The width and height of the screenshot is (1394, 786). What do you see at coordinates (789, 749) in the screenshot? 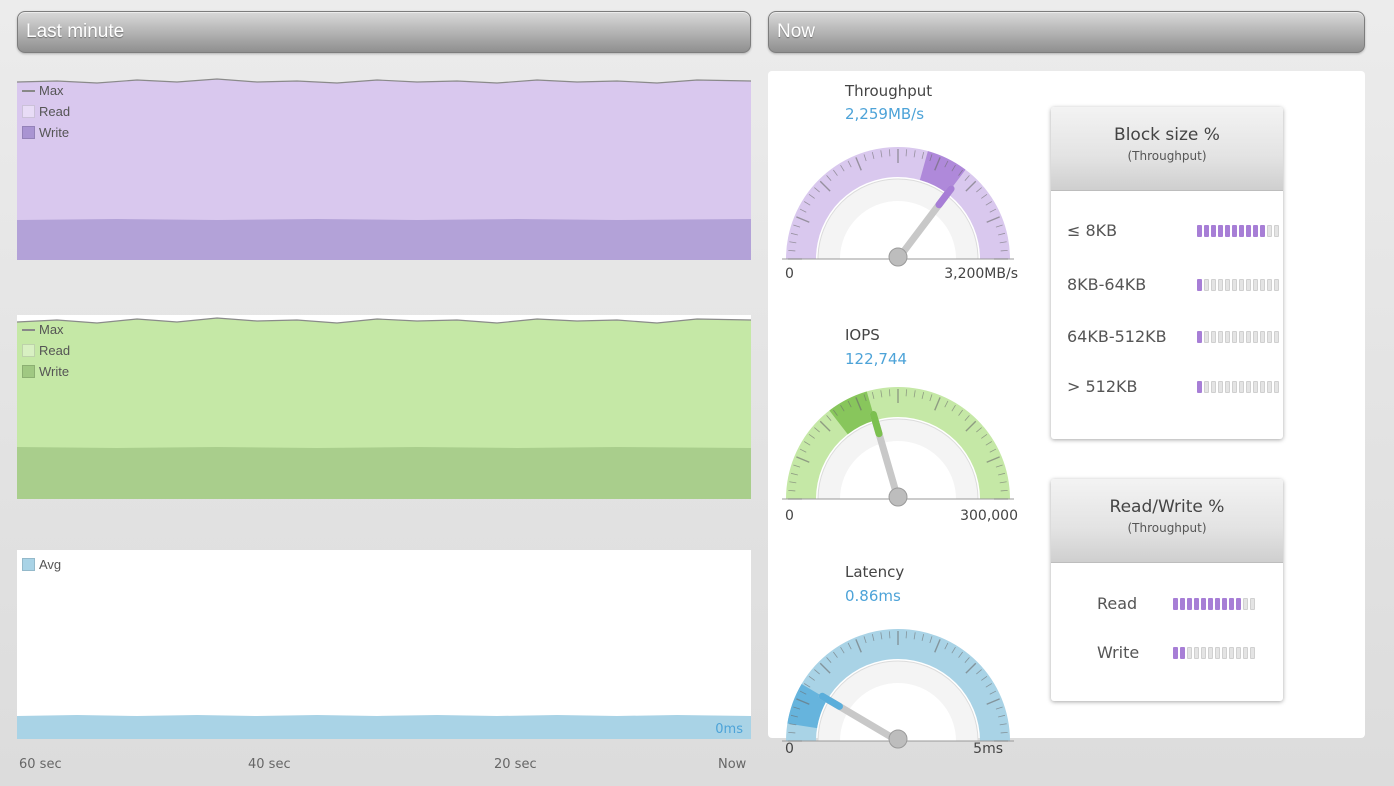
I see `latency-gauge-min: 0` at bounding box center [789, 749].